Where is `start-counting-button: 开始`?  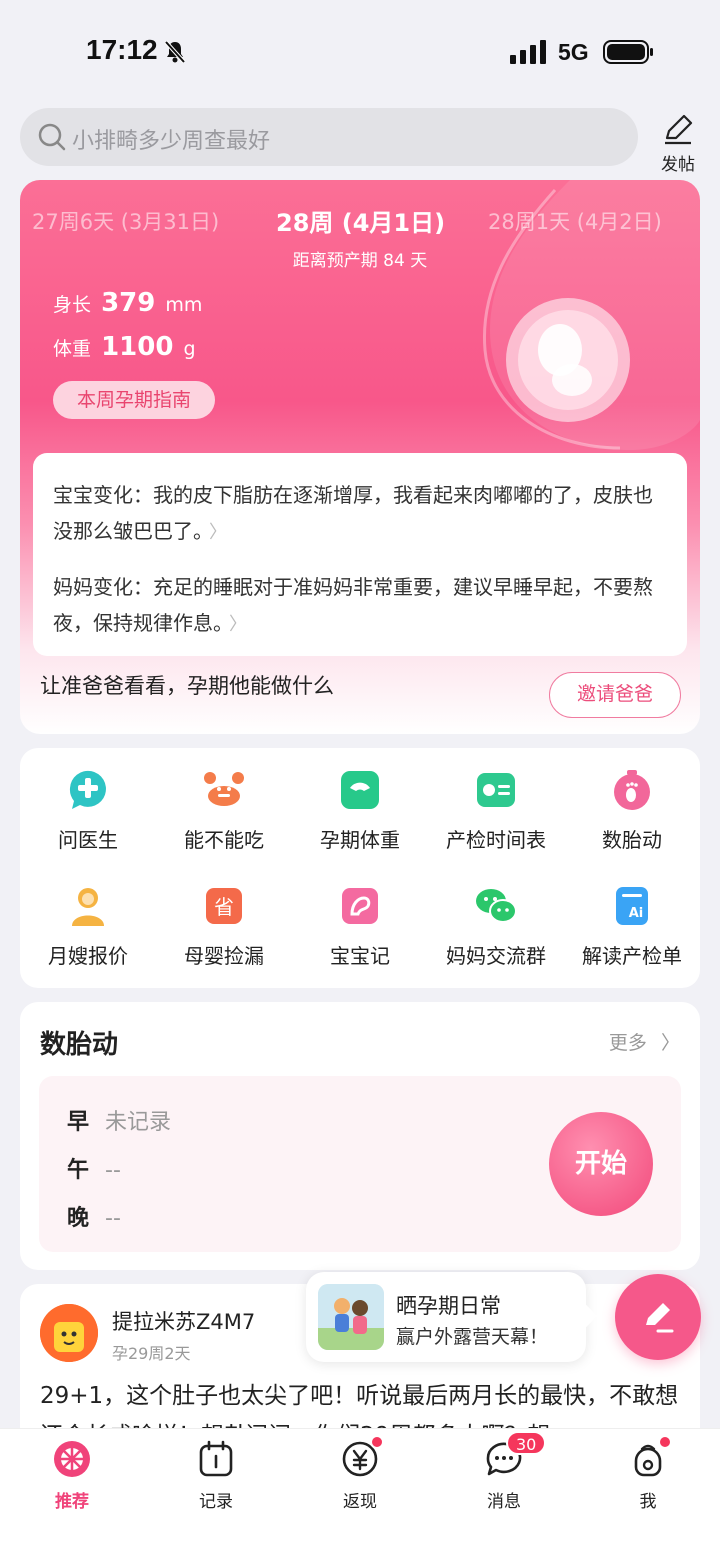
start-counting-button: 开始 is located at coordinates (601, 1164).